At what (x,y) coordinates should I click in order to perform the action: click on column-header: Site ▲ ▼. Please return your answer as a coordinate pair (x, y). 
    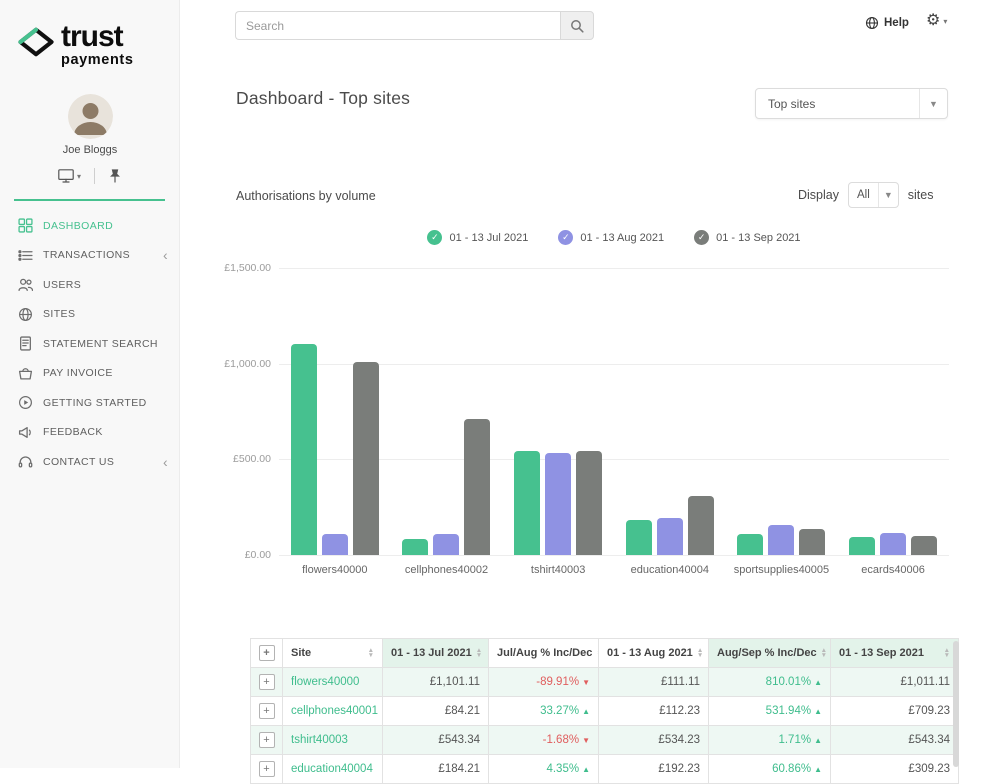
    Looking at the image, I should click on (332, 653).